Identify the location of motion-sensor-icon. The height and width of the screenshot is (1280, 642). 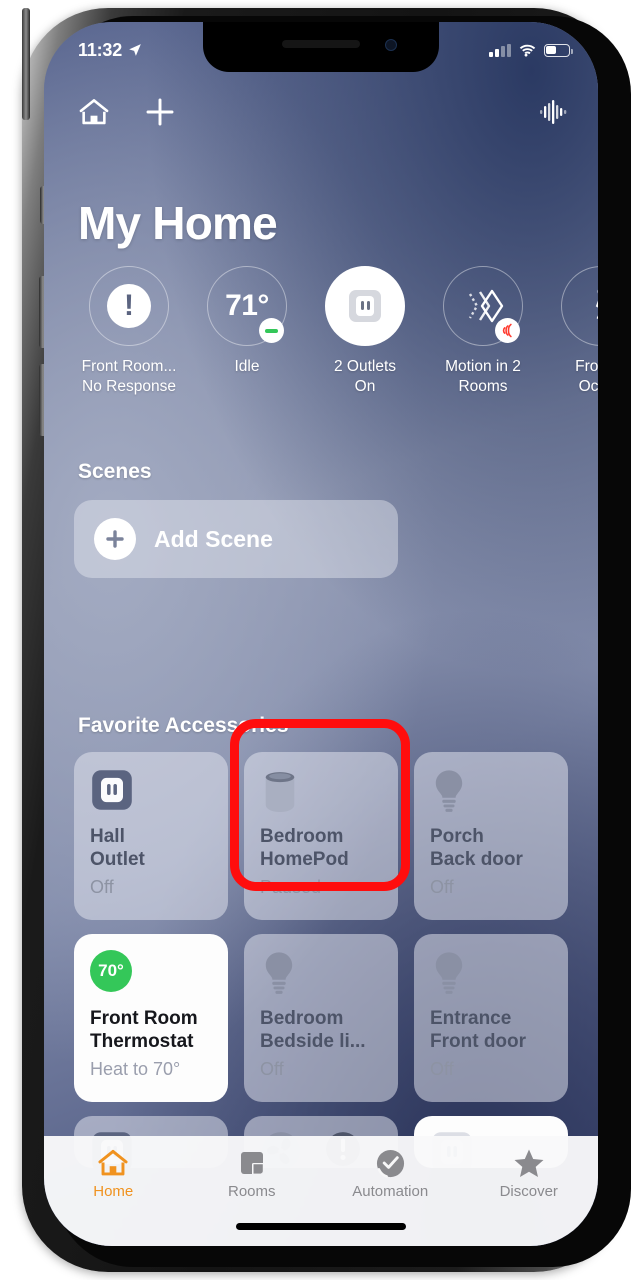
(486, 306).